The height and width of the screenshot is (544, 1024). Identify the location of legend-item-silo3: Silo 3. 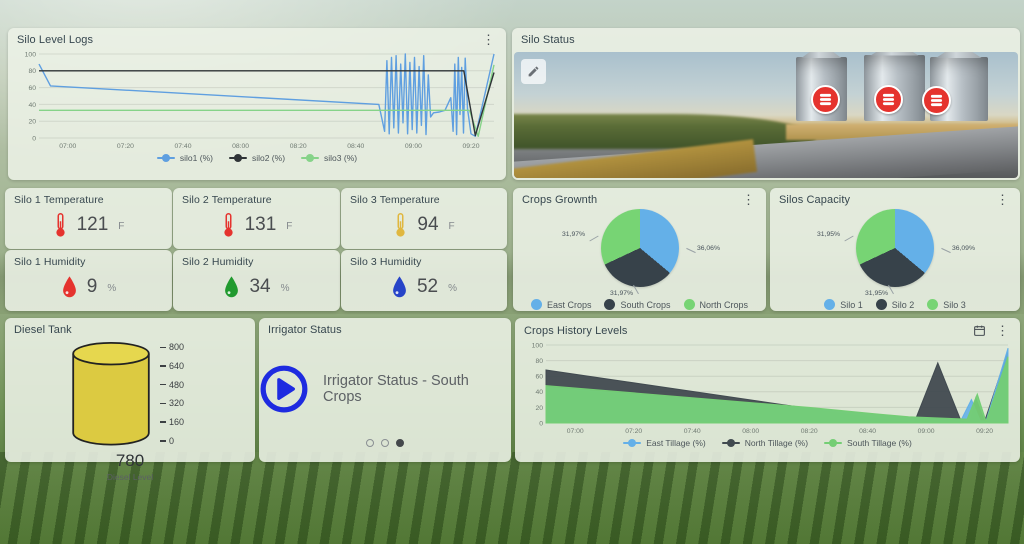
(946, 304).